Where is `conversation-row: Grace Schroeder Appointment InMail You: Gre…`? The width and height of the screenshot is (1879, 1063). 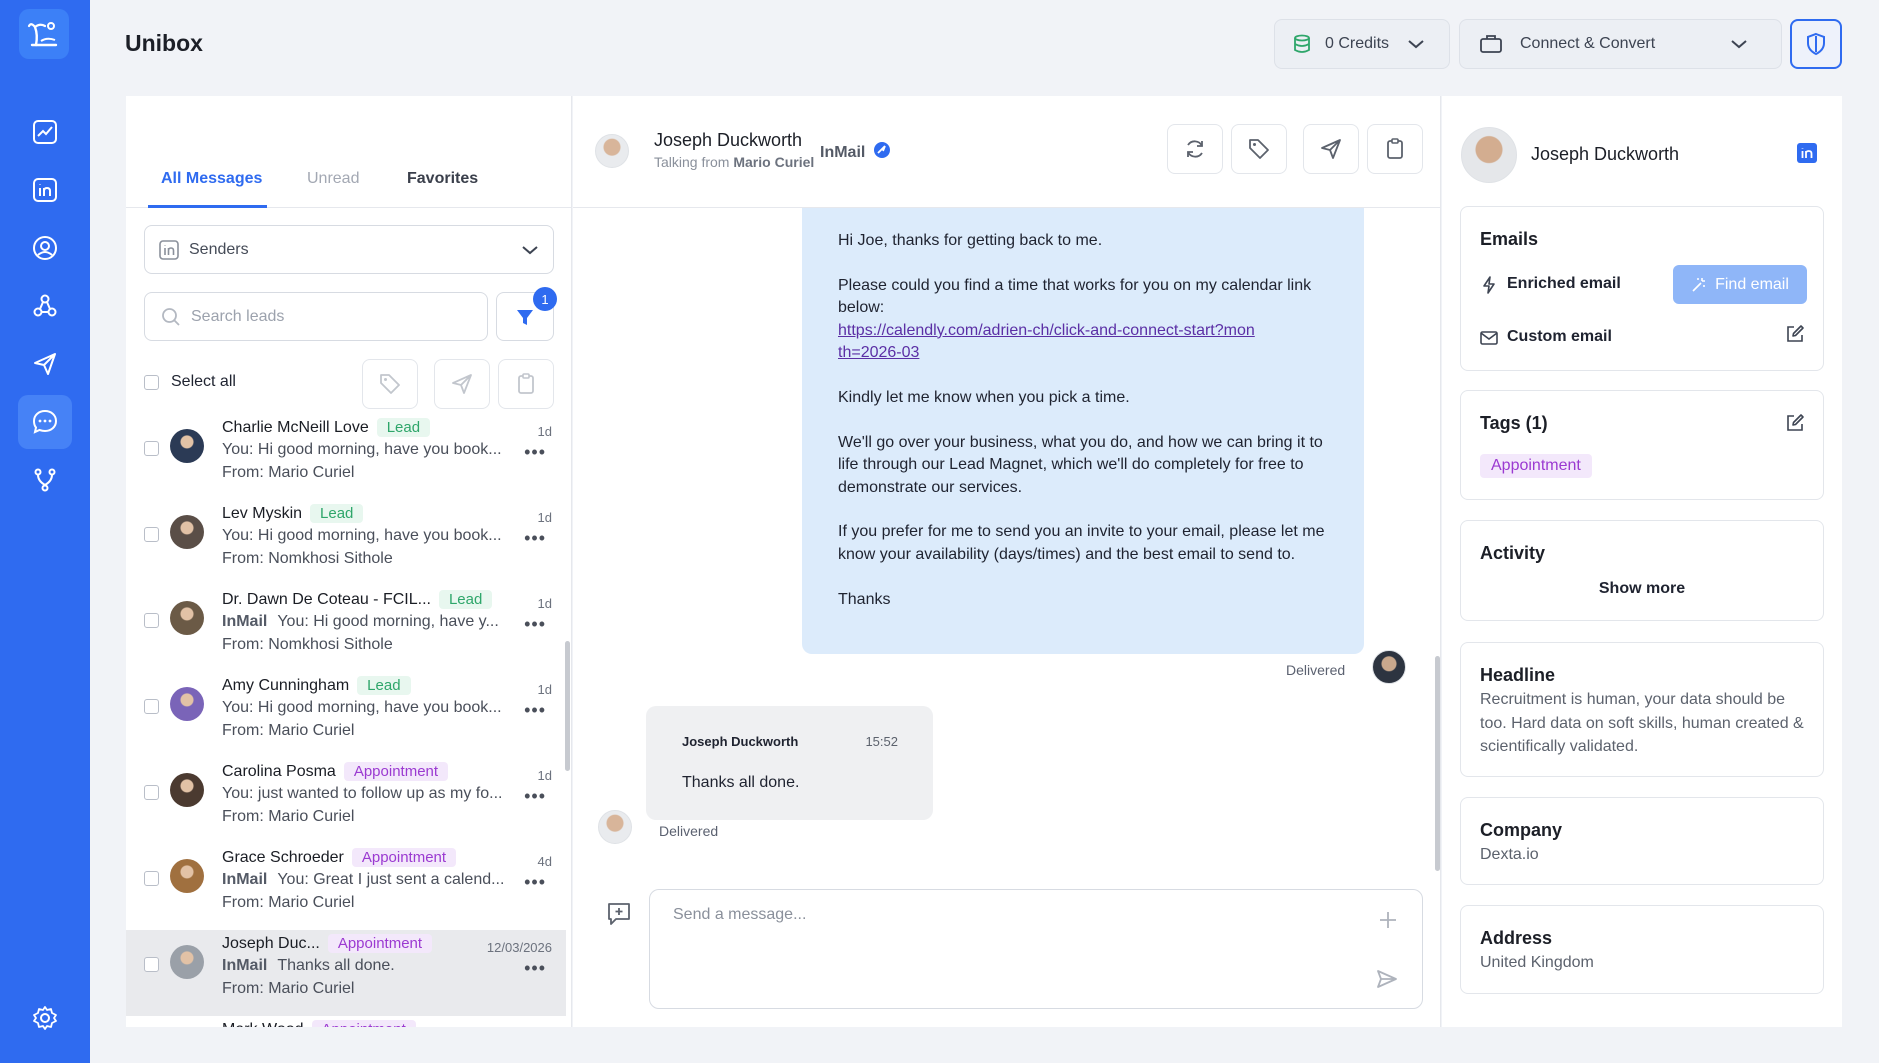
conversation-row: Grace Schroeder Appointment InMail You: Gre… is located at coordinates (346, 887).